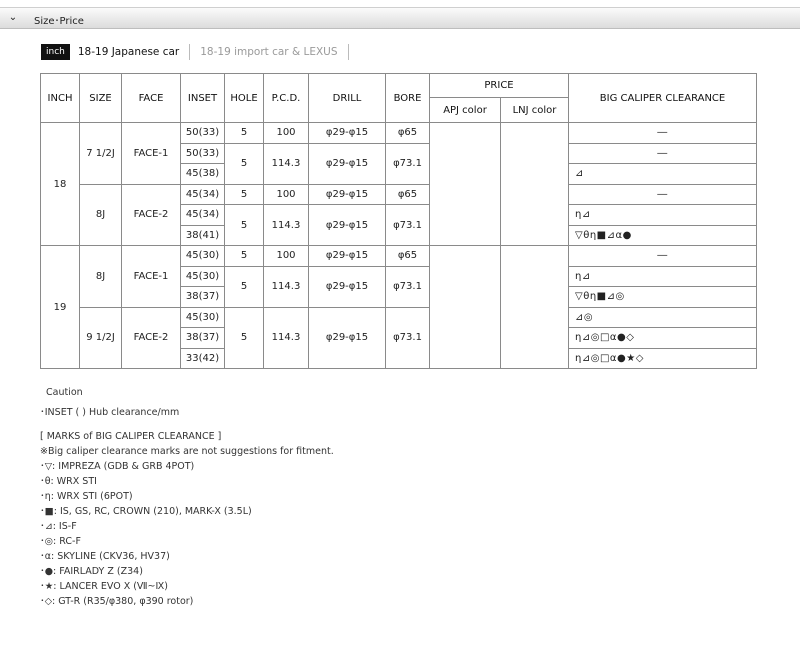  I want to click on size-cell: 8J, so click(100, 214).